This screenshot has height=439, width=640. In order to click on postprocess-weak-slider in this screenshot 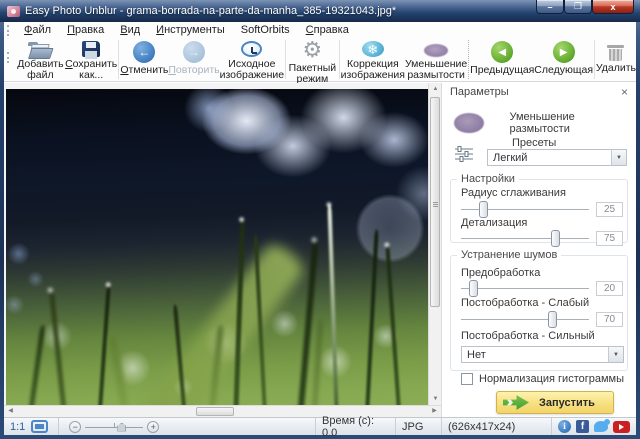, I will do `click(525, 319)`.